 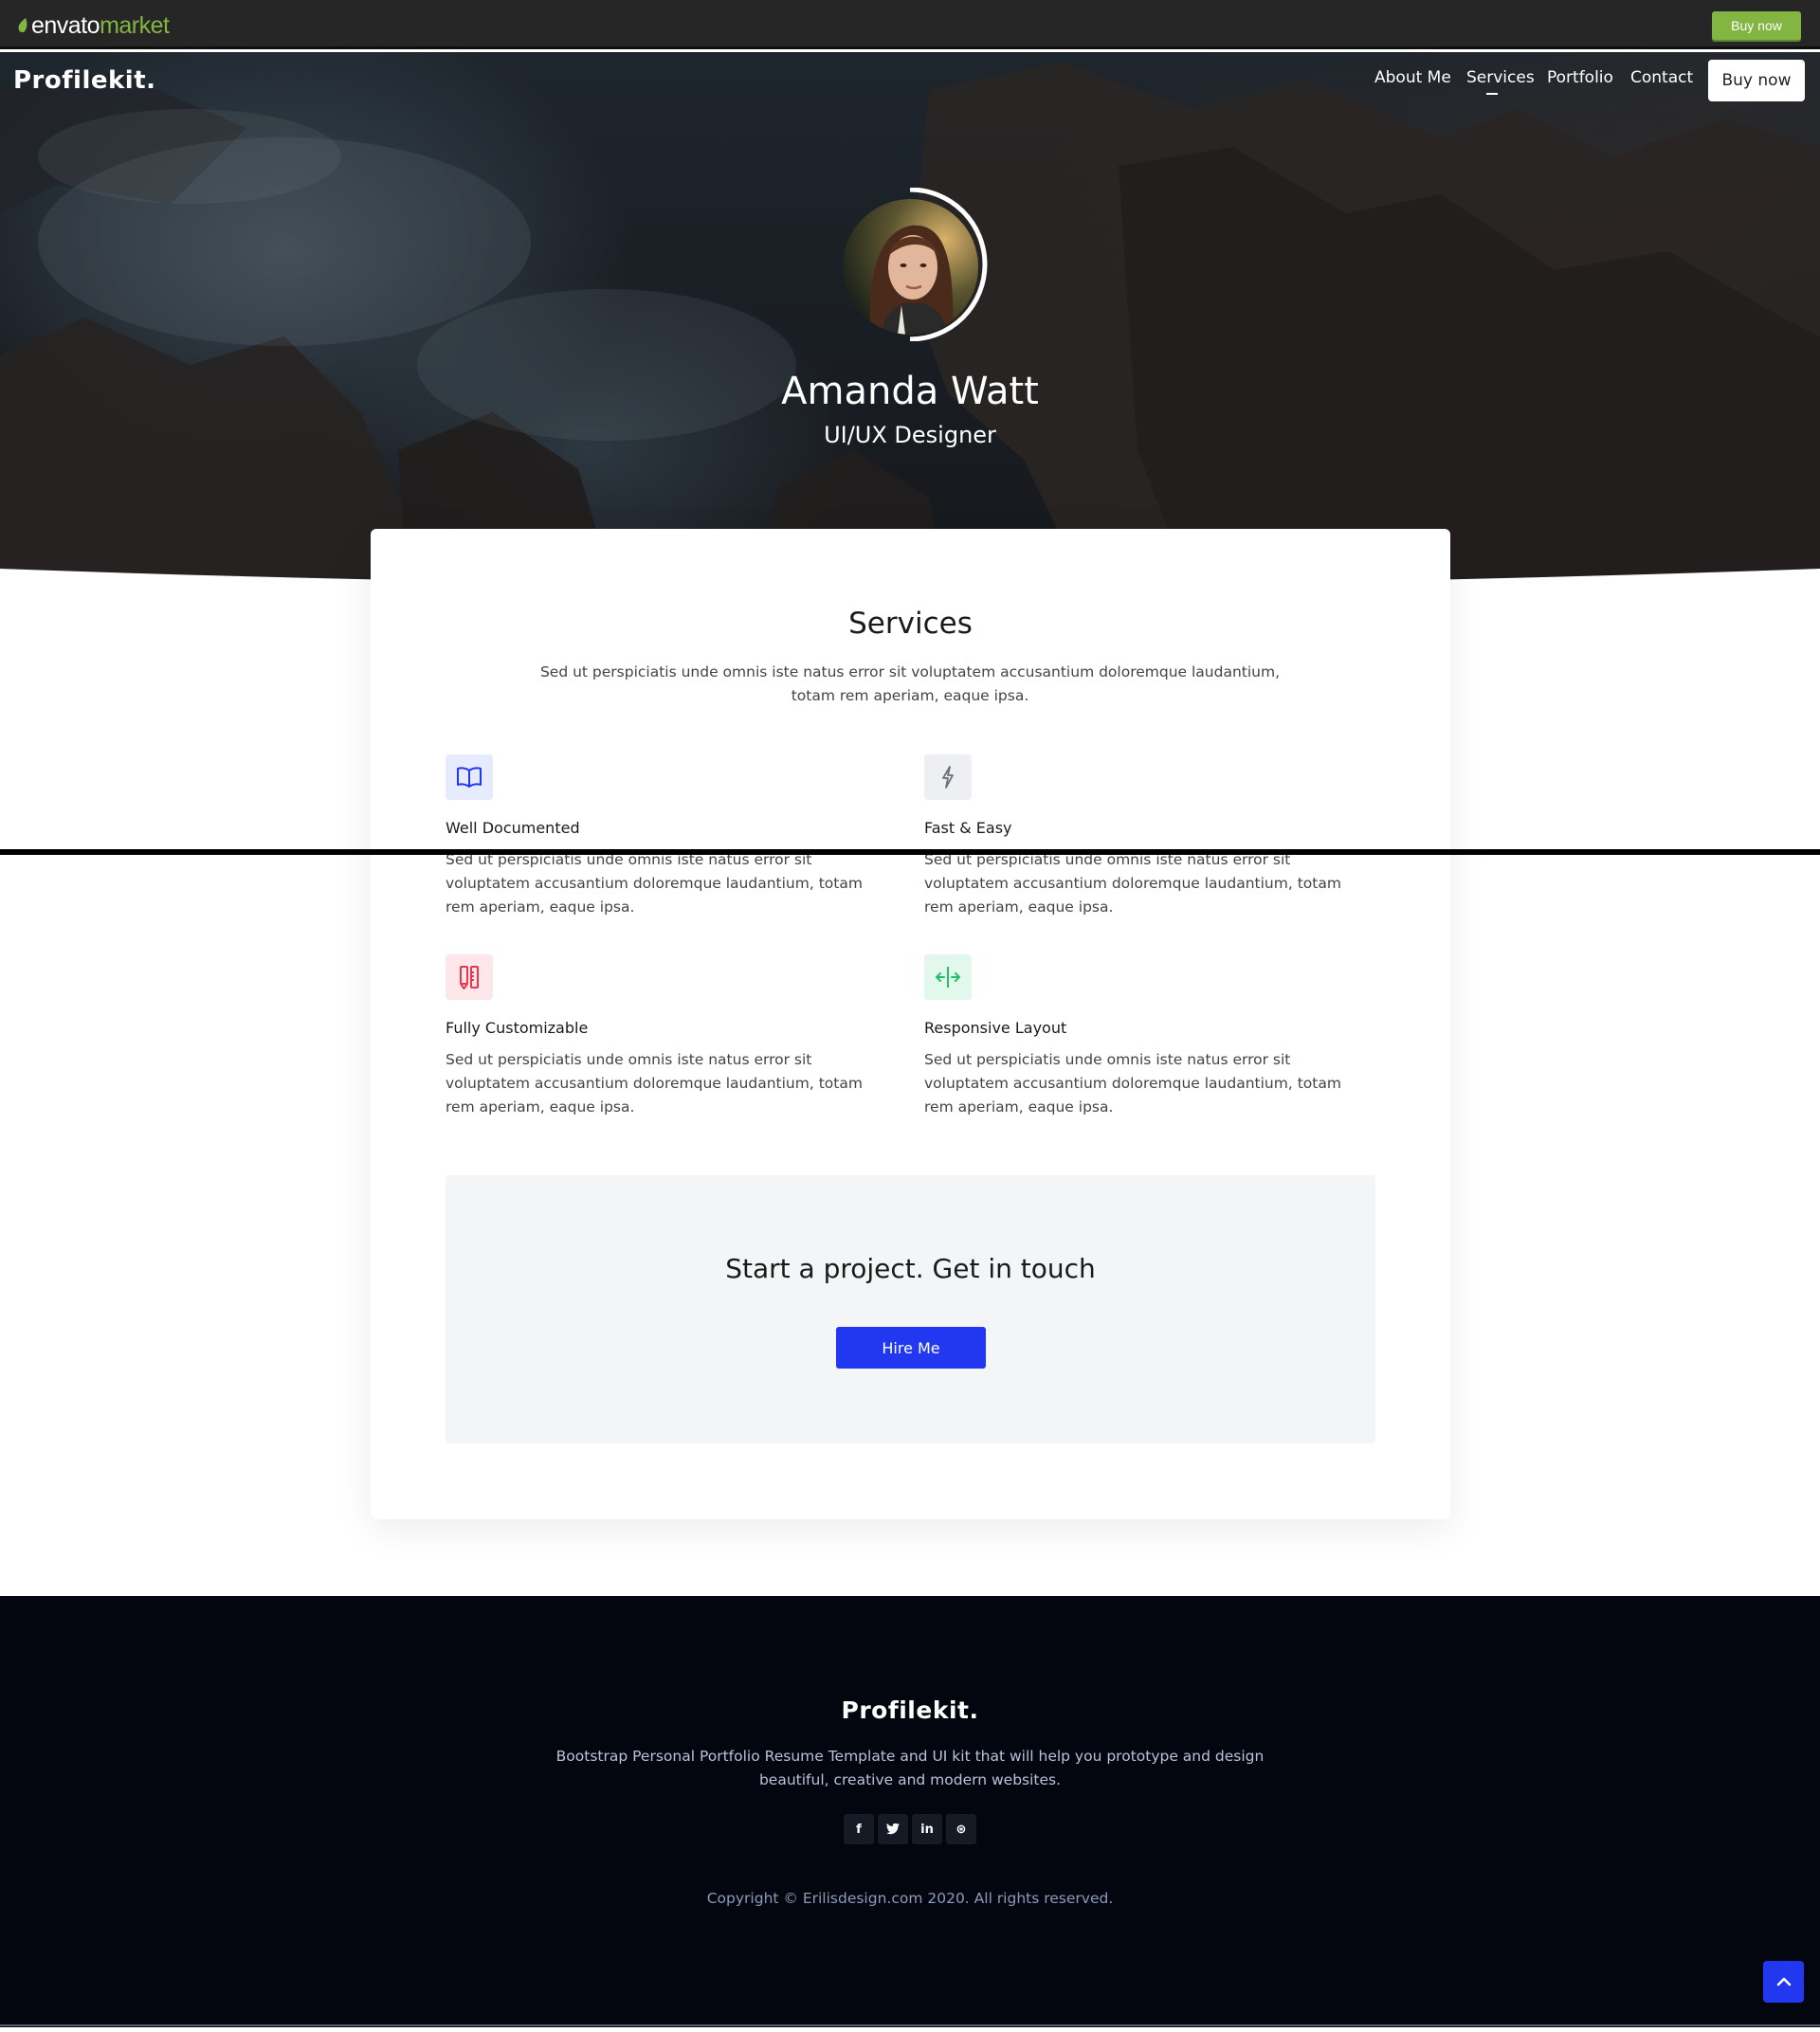 I want to click on arrows-horizontal-icon, so click(x=948, y=977).